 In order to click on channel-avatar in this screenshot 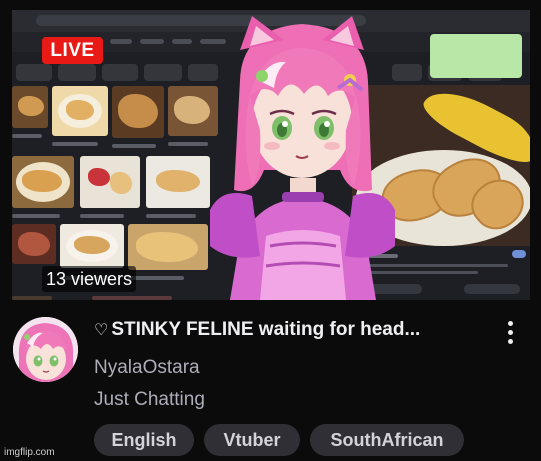, I will do `click(45, 349)`.